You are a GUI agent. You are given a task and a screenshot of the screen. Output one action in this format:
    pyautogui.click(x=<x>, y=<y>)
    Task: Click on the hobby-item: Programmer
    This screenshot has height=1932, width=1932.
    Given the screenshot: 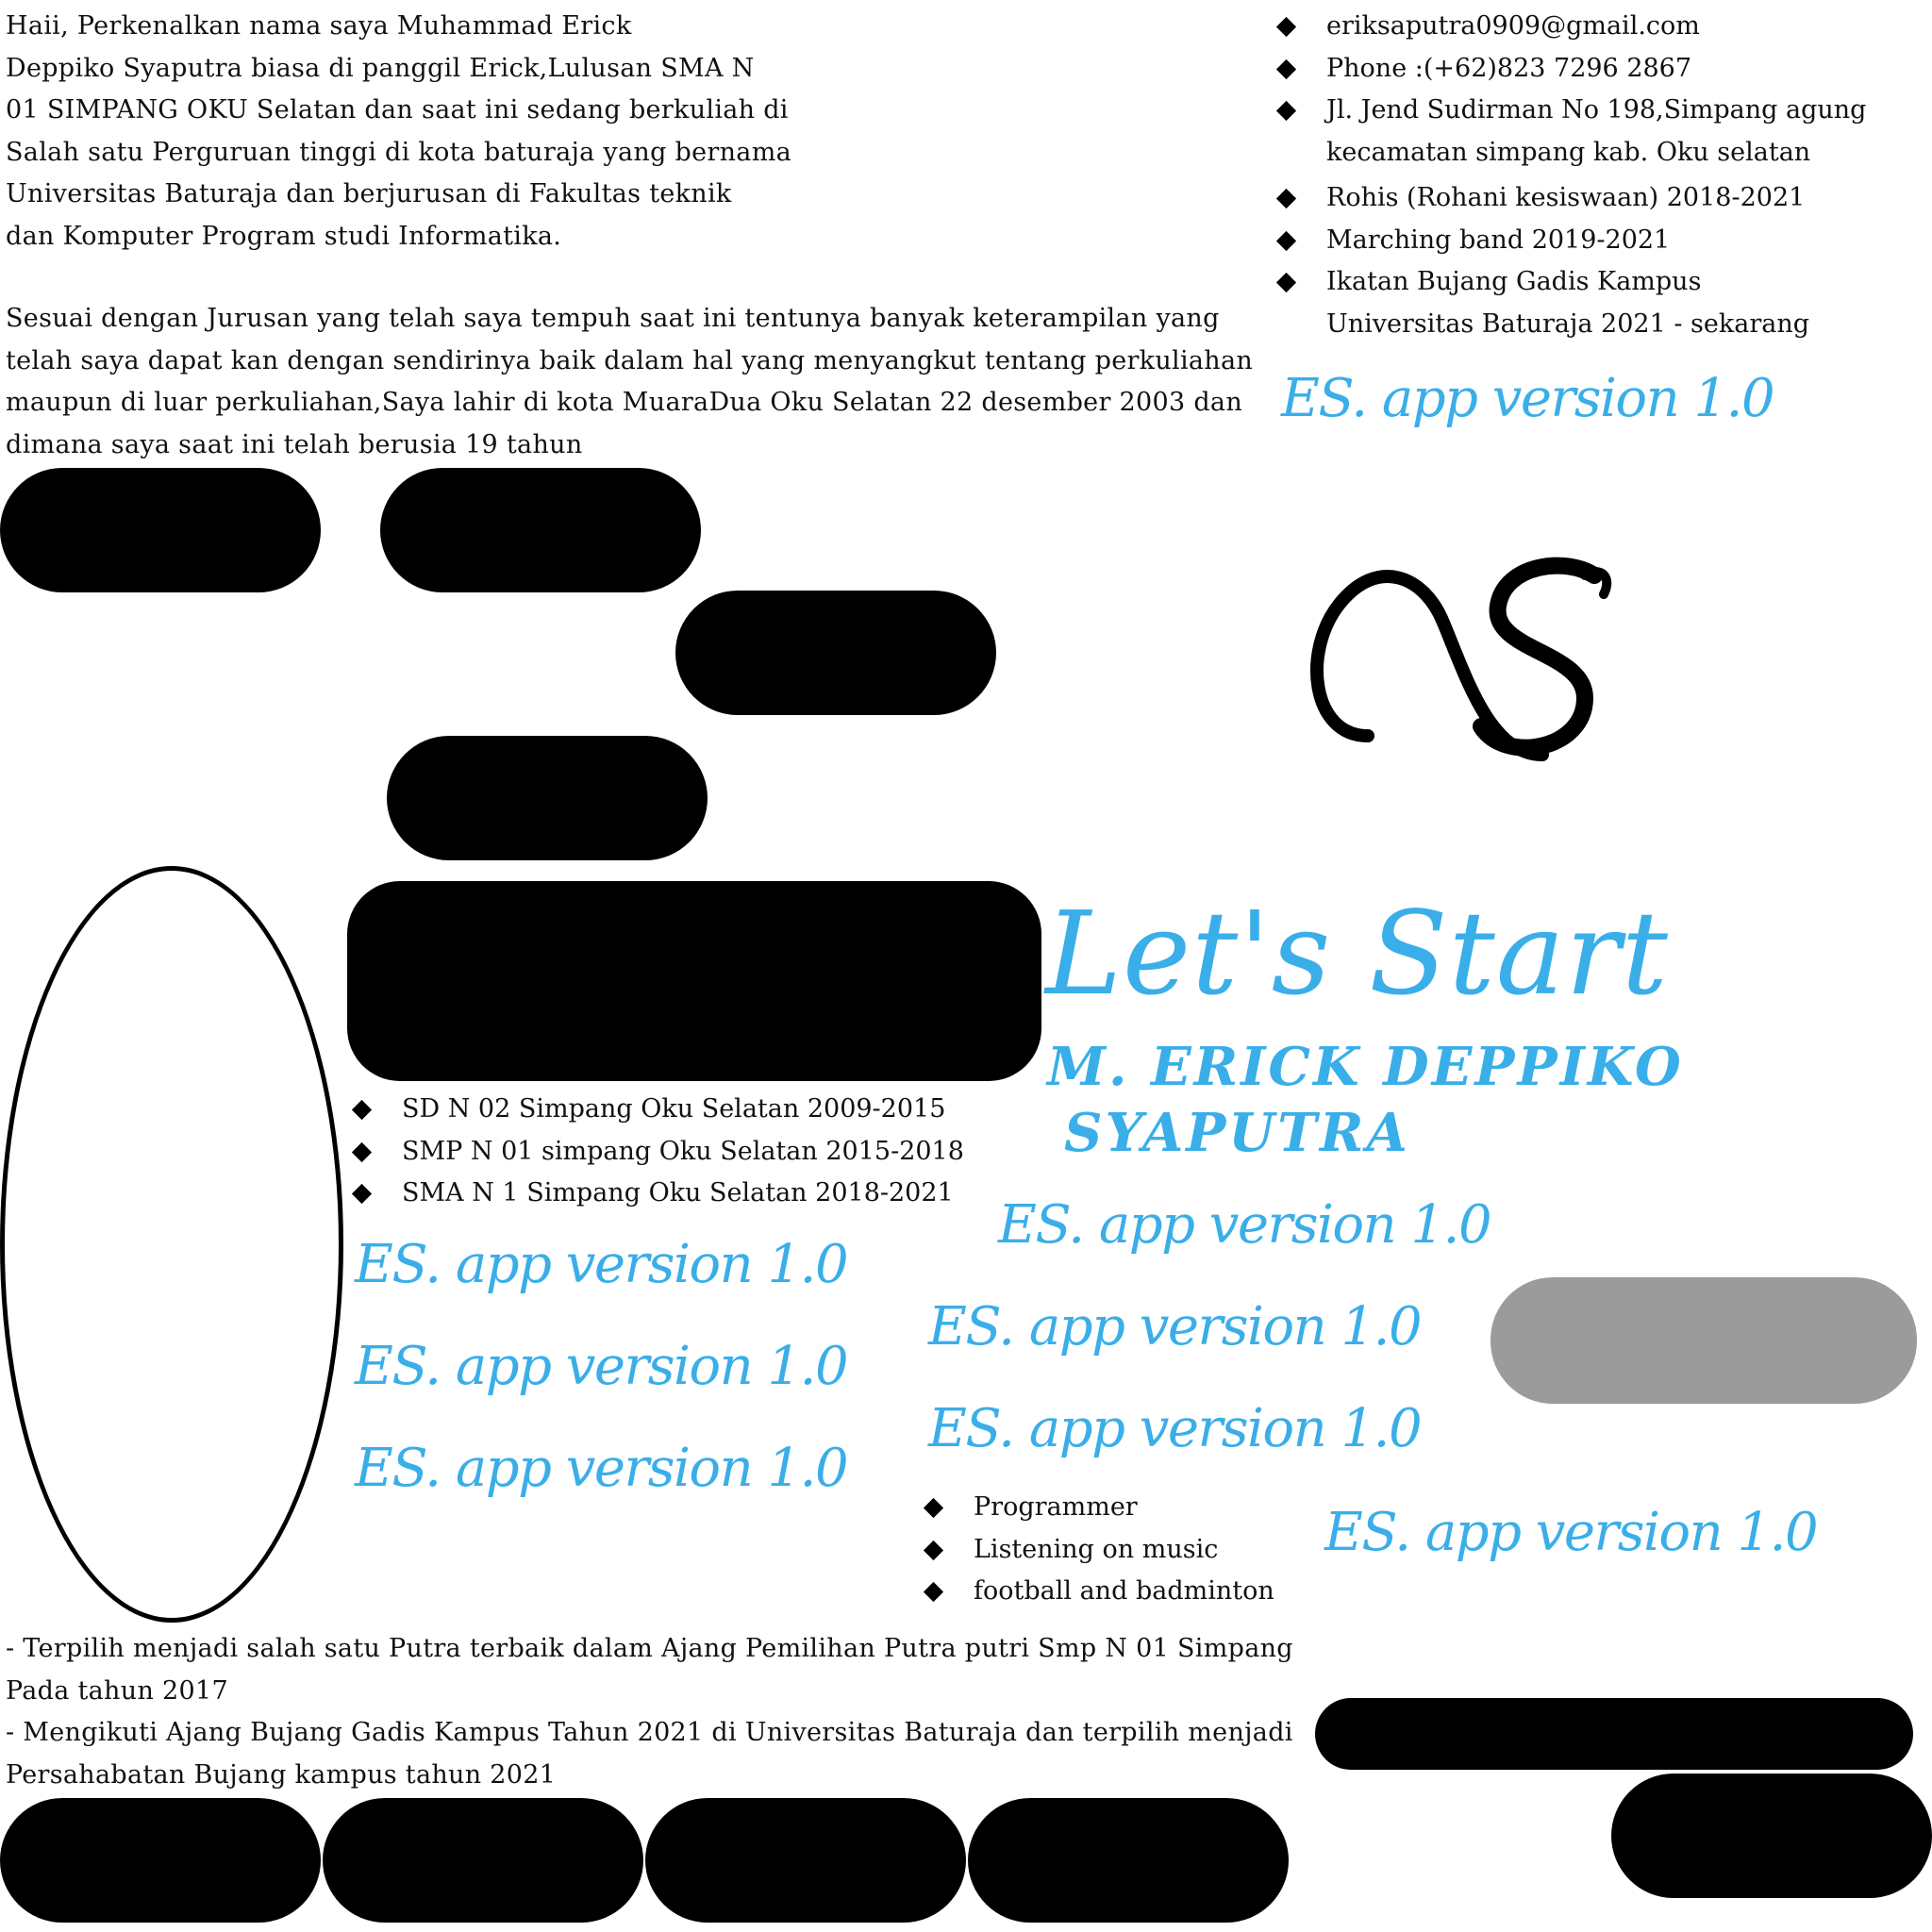 What is the action you would take?
    pyautogui.click(x=1111, y=1508)
    